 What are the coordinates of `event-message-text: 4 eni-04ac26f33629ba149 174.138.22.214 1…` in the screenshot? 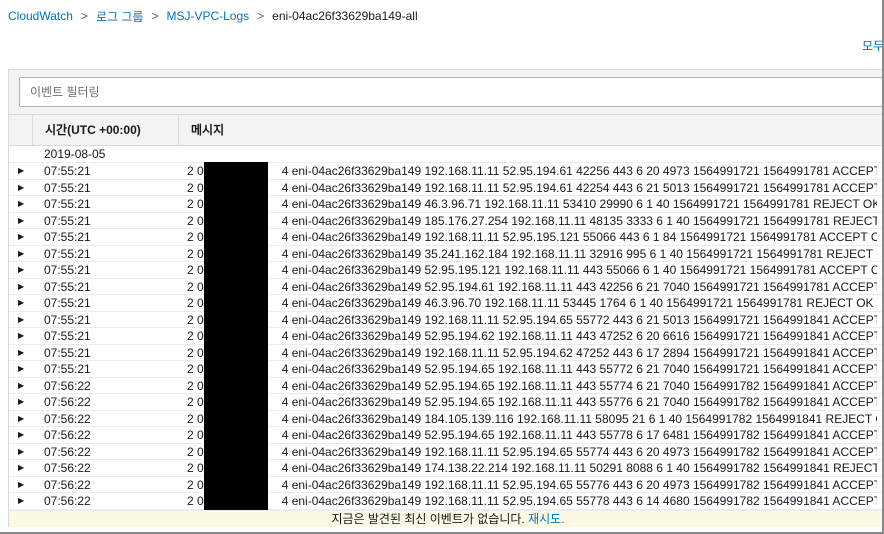 It's located at (579, 468).